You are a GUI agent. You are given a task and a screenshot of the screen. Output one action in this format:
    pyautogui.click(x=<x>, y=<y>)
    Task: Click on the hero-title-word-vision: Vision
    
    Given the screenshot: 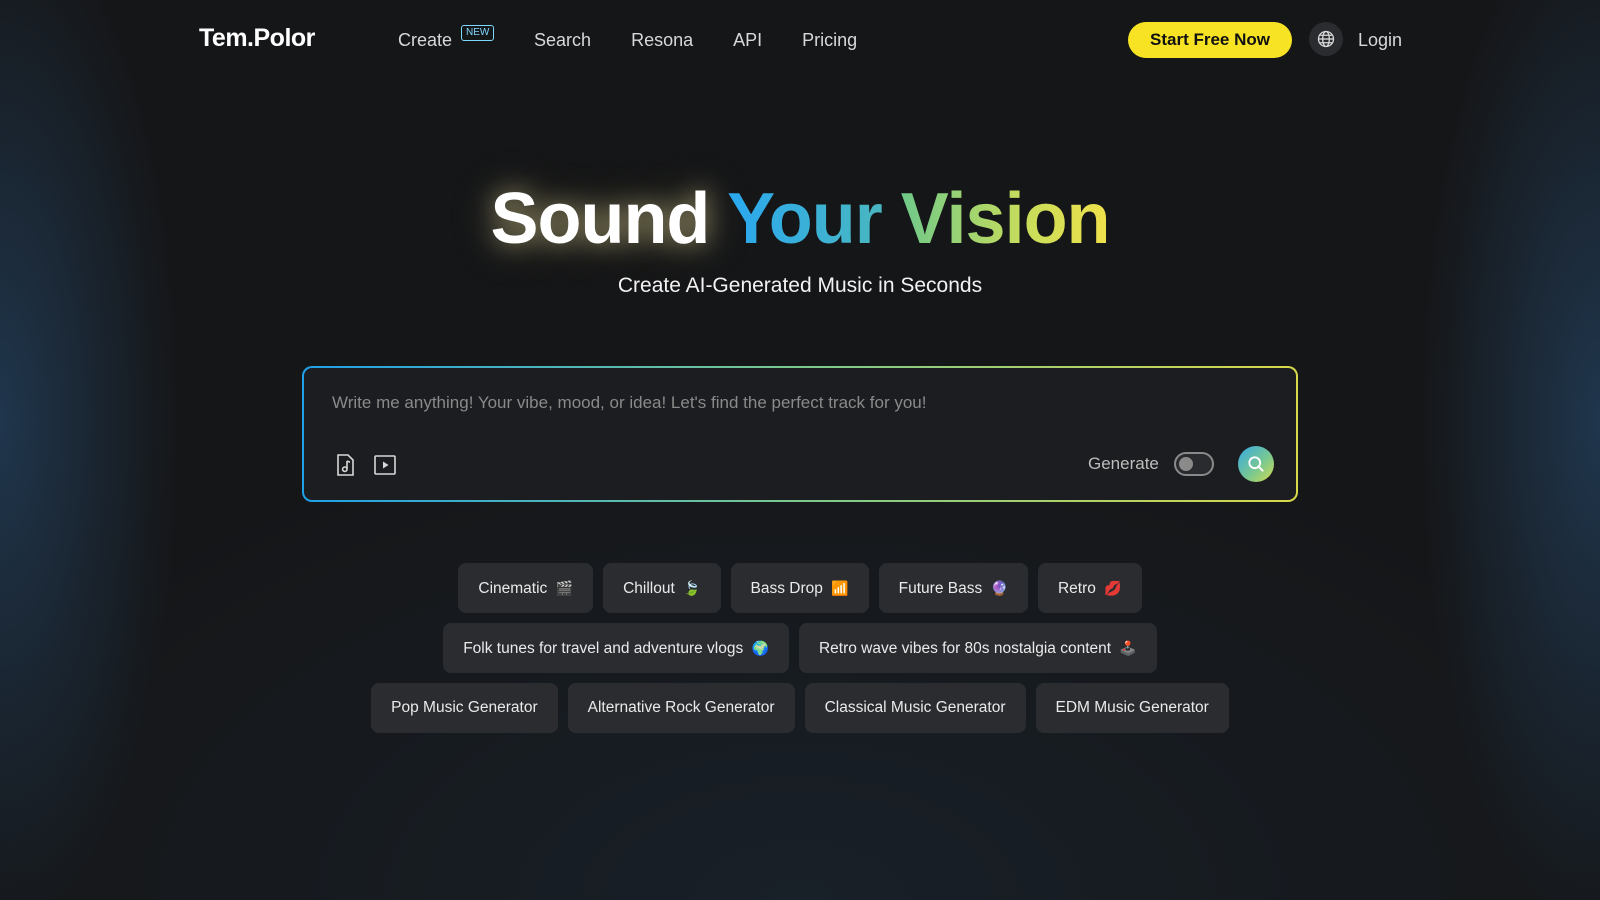 What is the action you would take?
    pyautogui.click(x=1005, y=219)
    